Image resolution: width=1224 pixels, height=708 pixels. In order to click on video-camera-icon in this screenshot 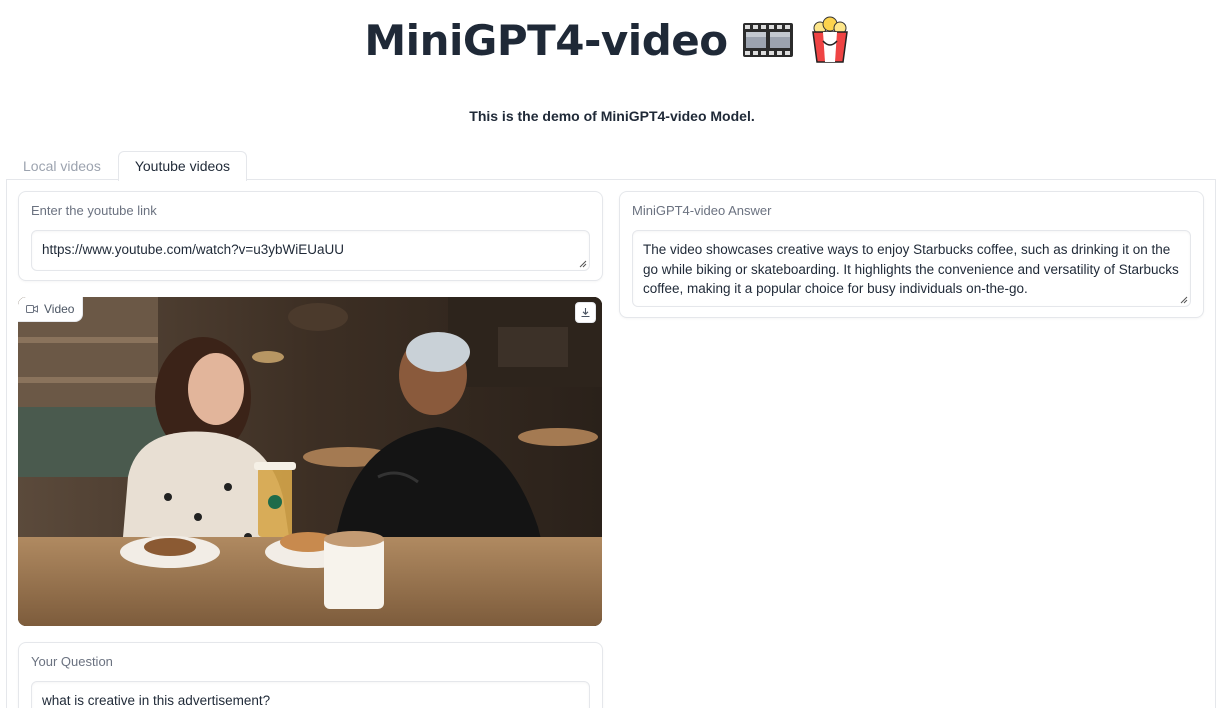, I will do `click(32, 309)`.